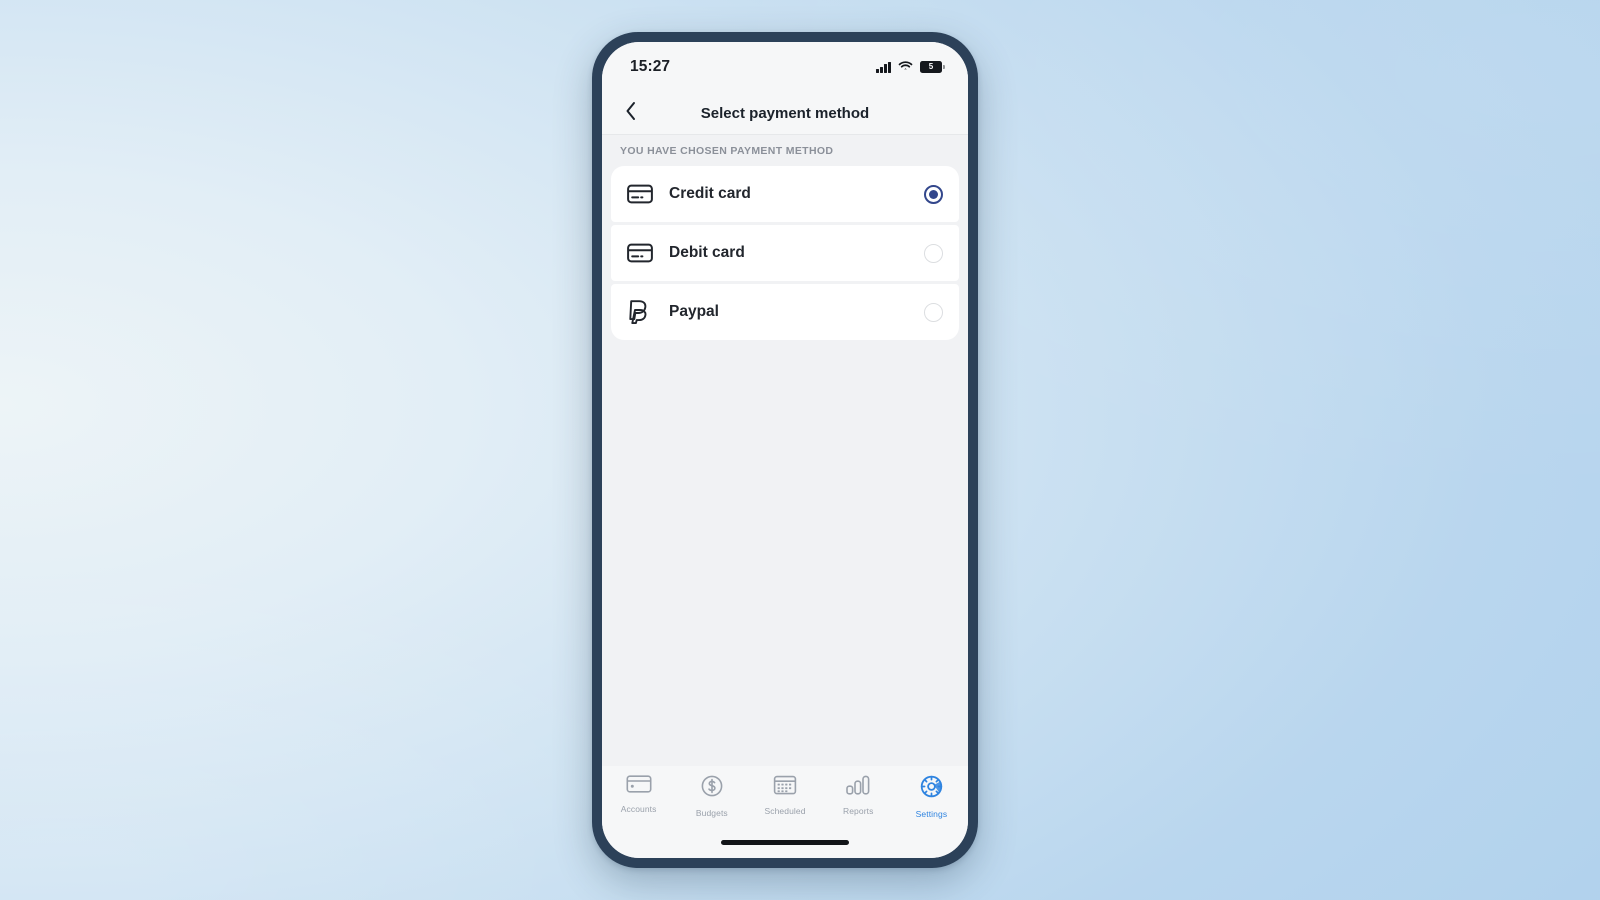 Image resolution: width=1600 pixels, height=900 pixels. I want to click on tab-scheduled: Scheduled, so click(784, 795).